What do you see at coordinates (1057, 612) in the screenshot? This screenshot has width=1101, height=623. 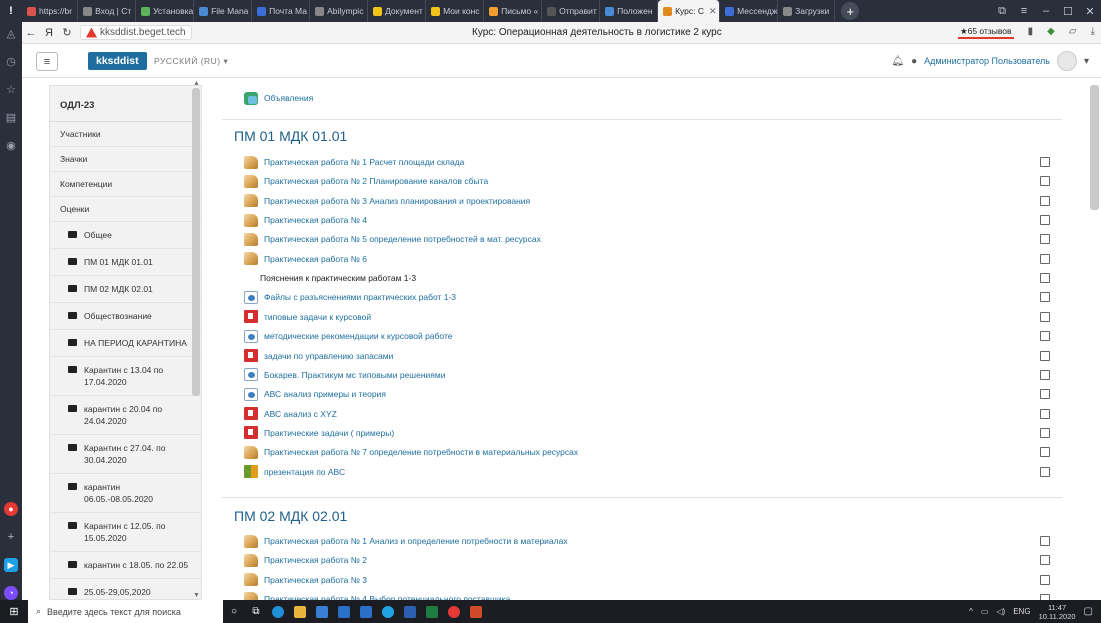 I see `clock: 11:47 10.11.2020` at bounding box center [1057, 612].